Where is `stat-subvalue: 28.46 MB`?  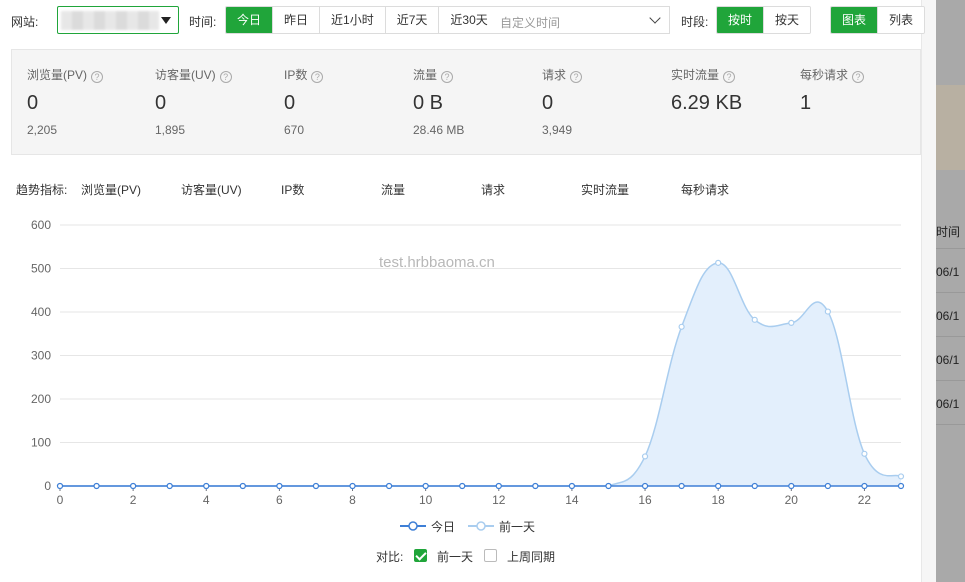
stat-subvalue: 28.46 MB is located at coordinates (439, 130).